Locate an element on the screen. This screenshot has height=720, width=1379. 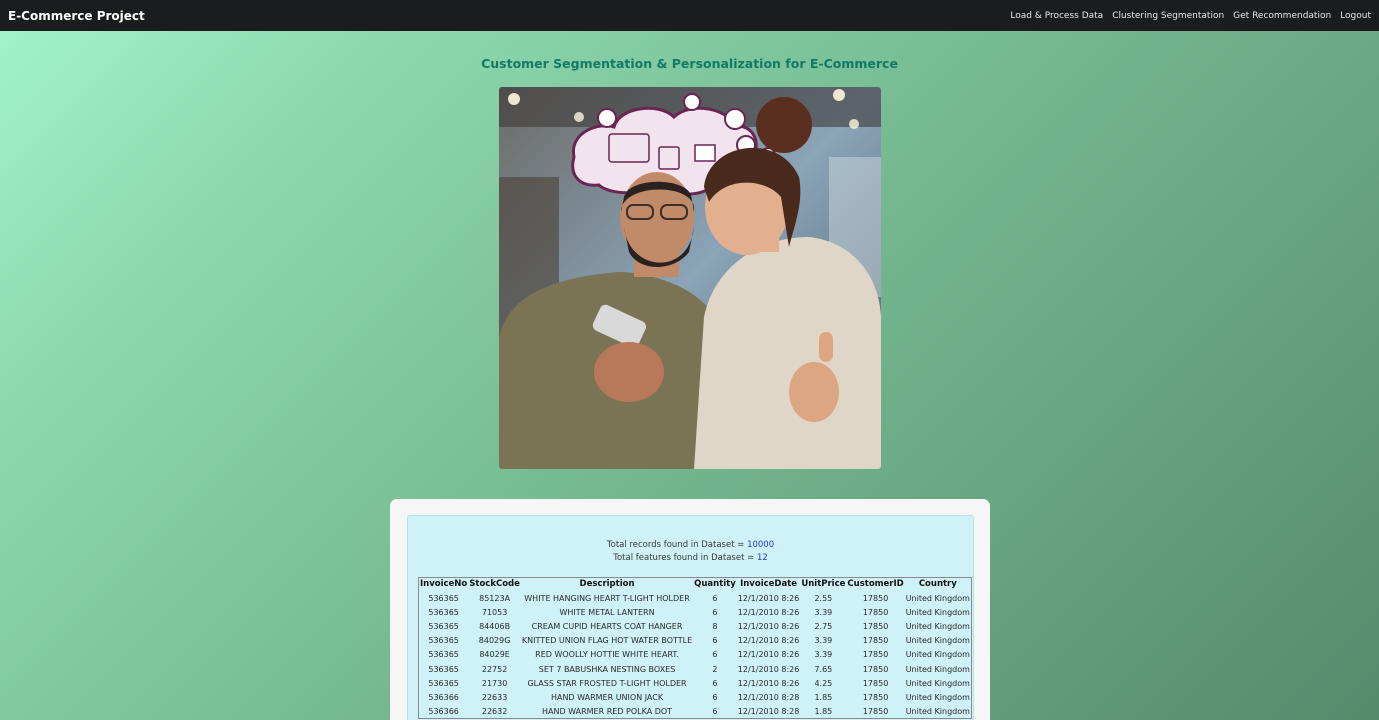
table-cell: 85123A is located at coordinates (495, 598).